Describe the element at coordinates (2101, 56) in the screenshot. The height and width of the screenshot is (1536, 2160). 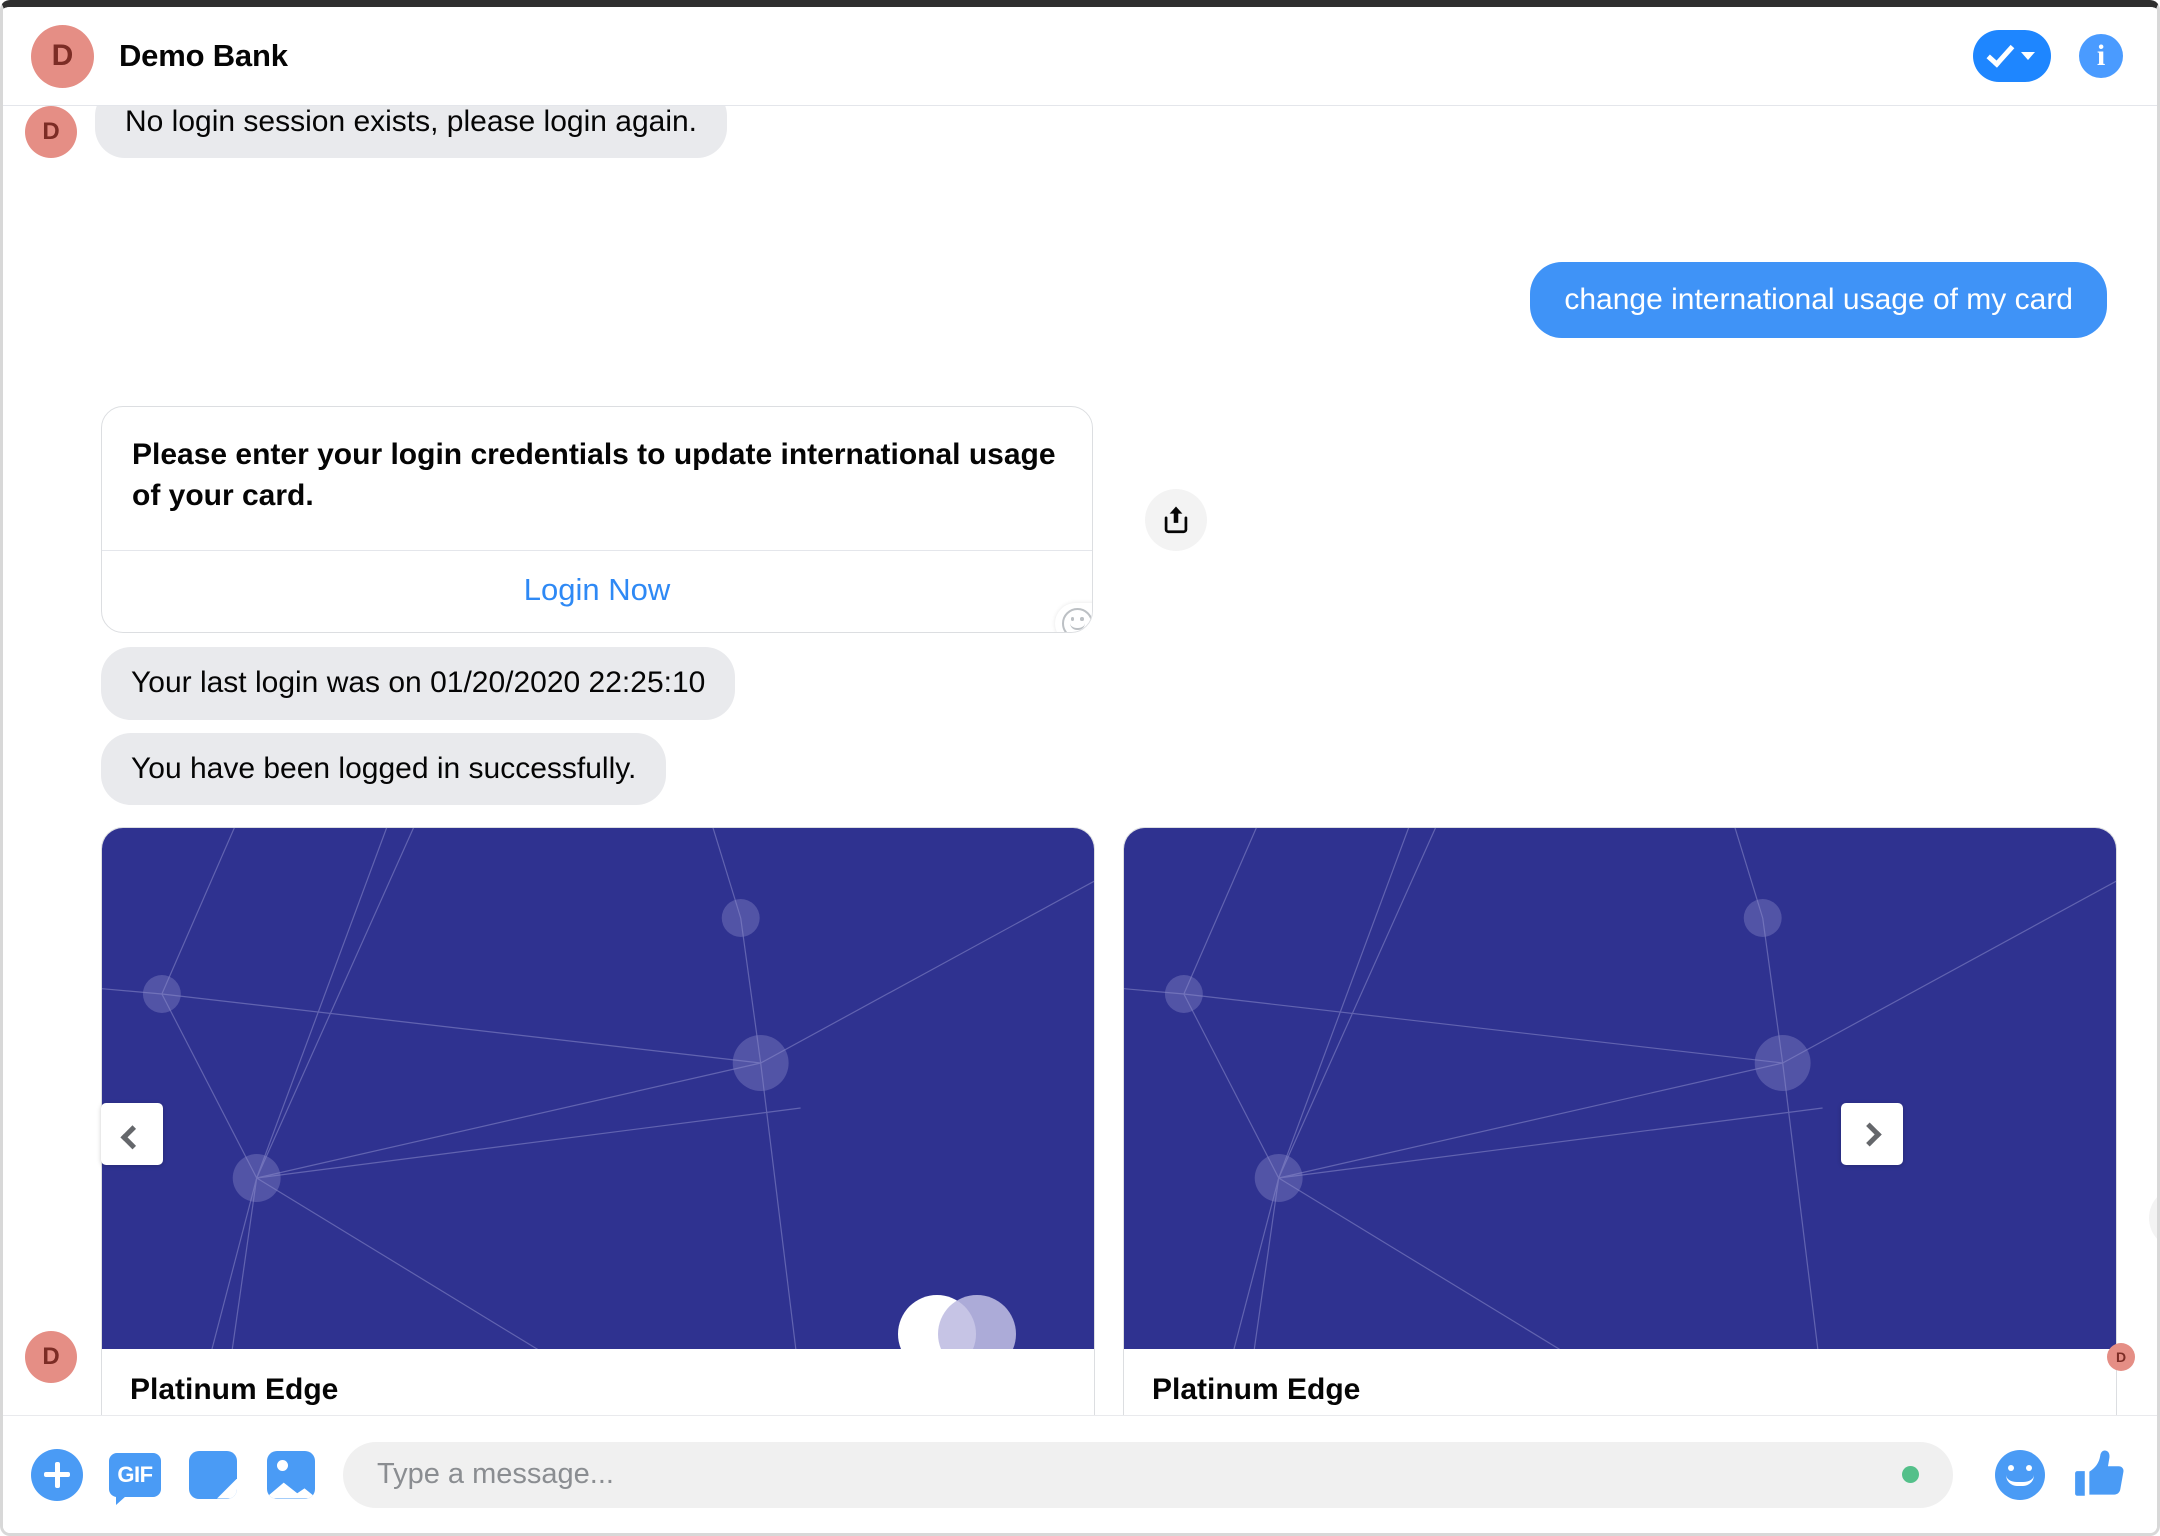
I see `info-icon: i` at that location.